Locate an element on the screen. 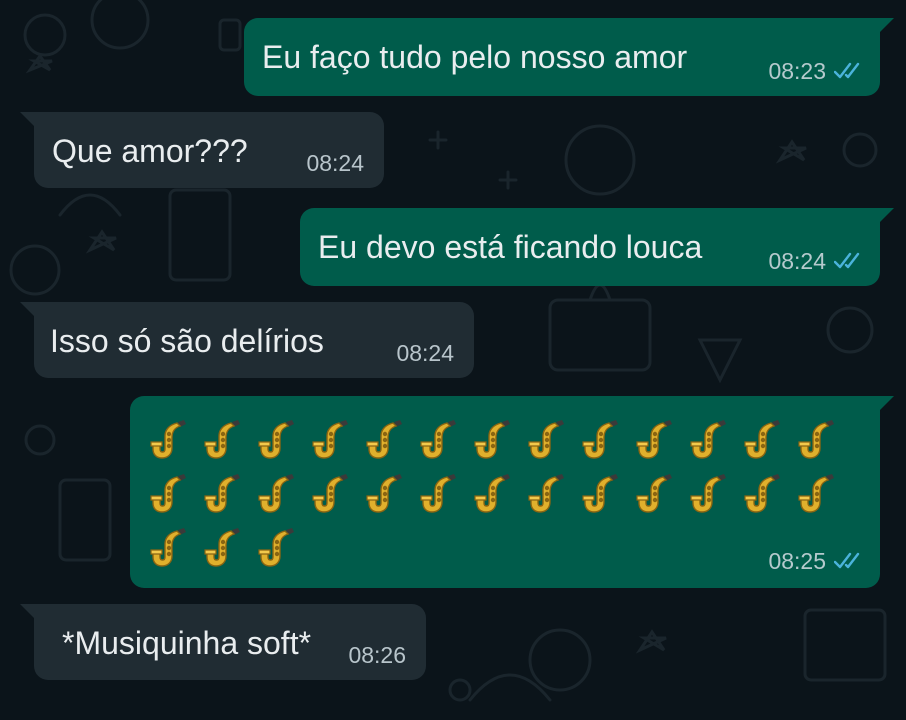 The width and height of the screenshot is (906, 720). message-text: *Musiquinha soft* is located at coordinates (187, 643).